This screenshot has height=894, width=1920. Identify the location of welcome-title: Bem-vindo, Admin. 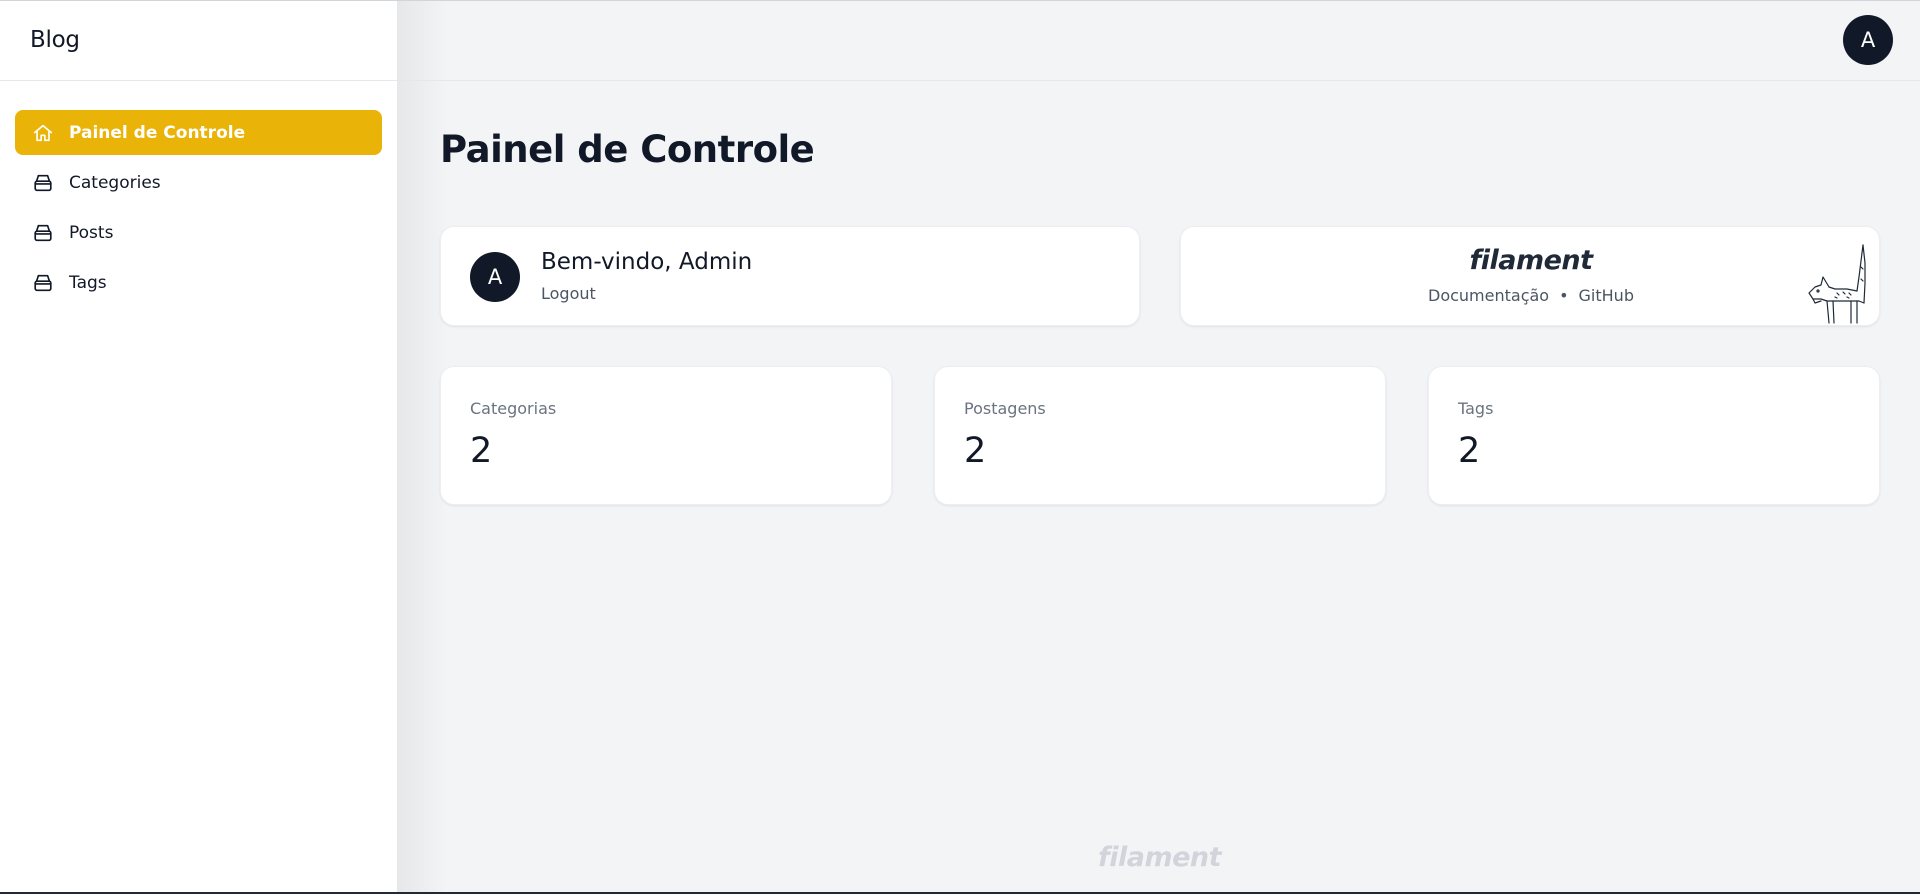
(647, 262).